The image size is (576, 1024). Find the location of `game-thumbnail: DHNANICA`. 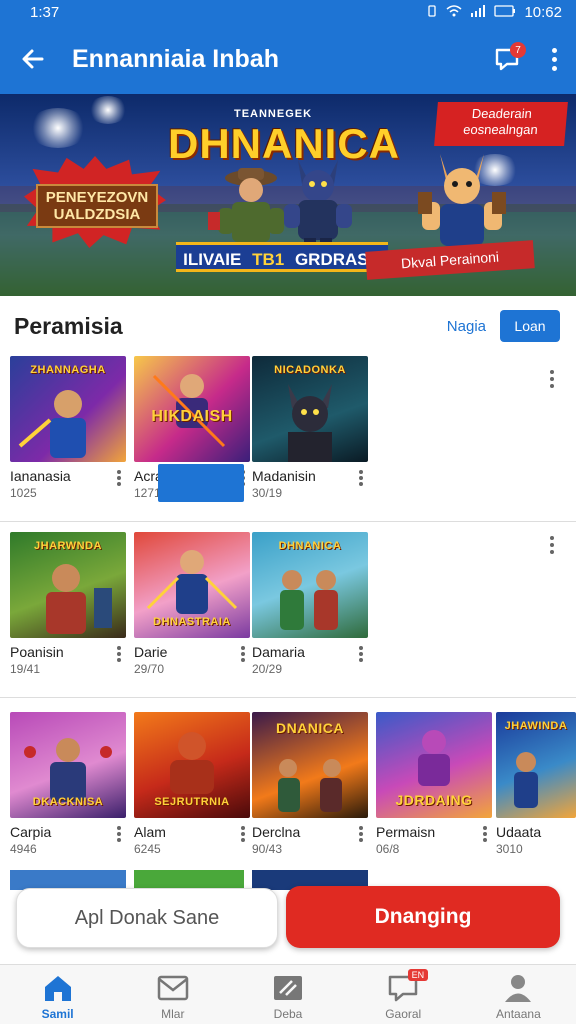

game-thumbnail: DHNANICA is located at coordinates (310, 585).